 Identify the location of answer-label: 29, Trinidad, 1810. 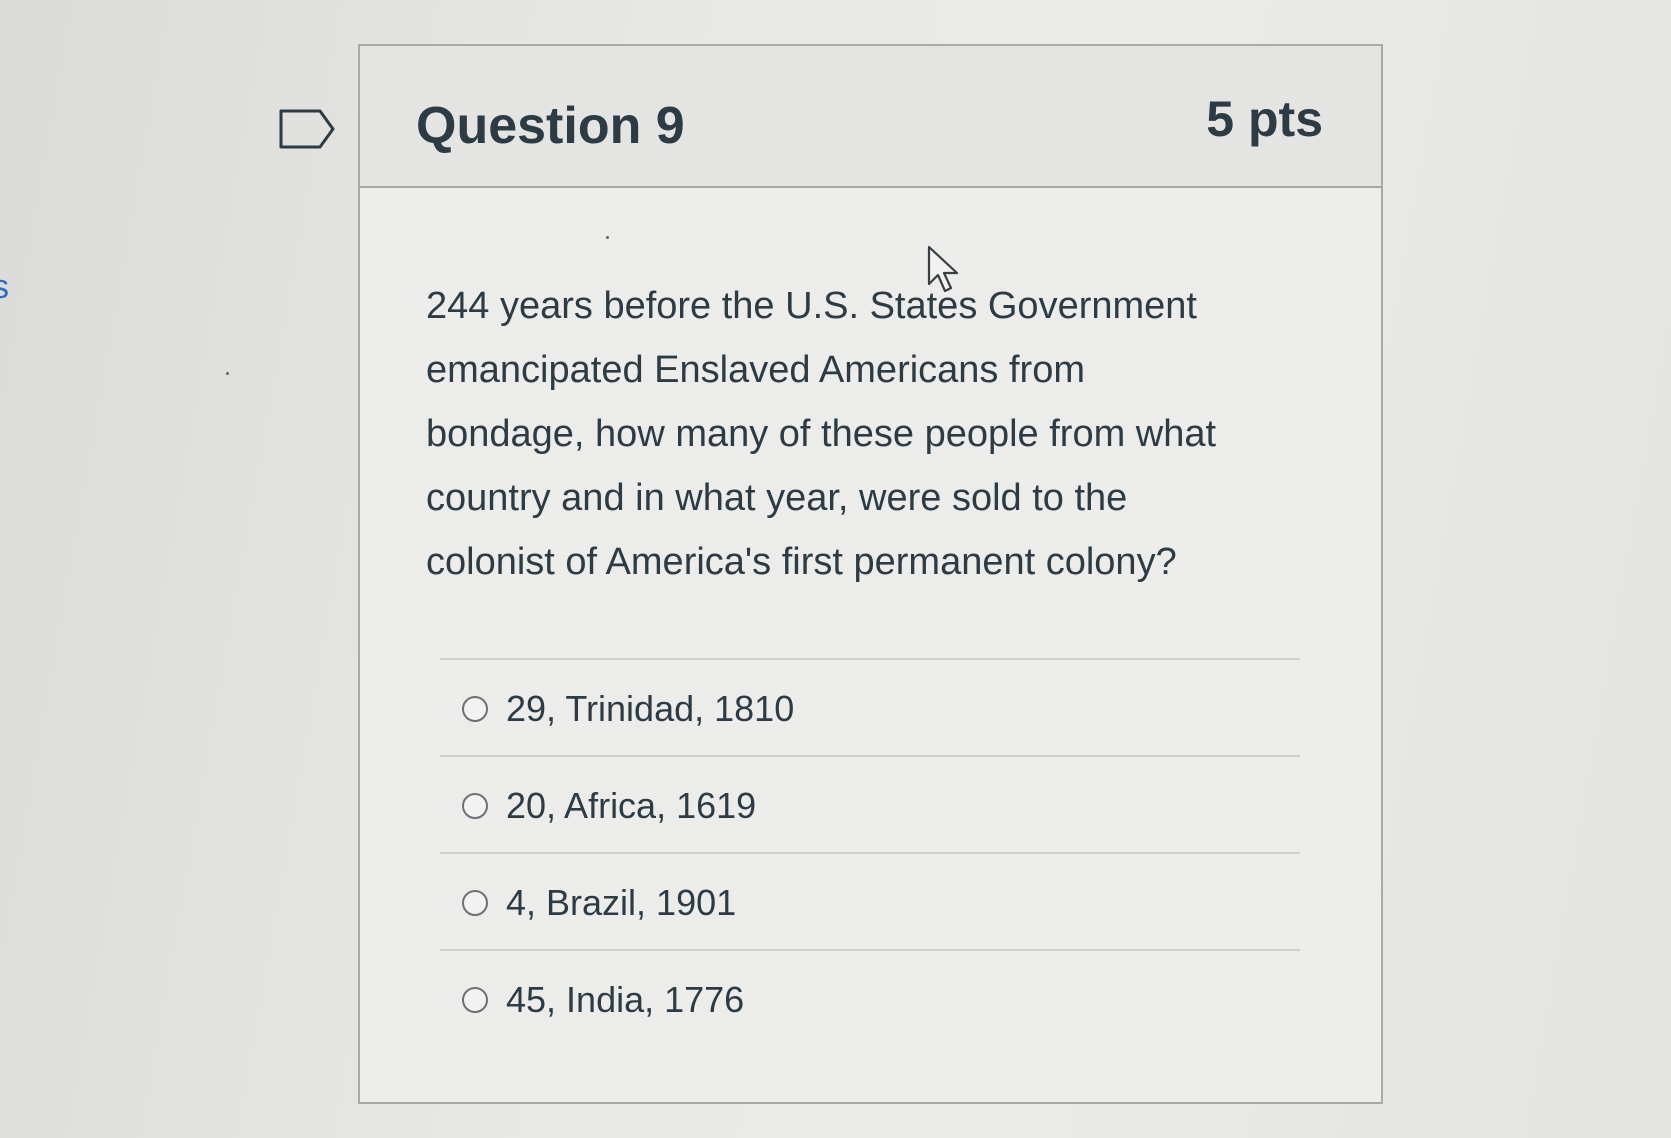
(650, 709).